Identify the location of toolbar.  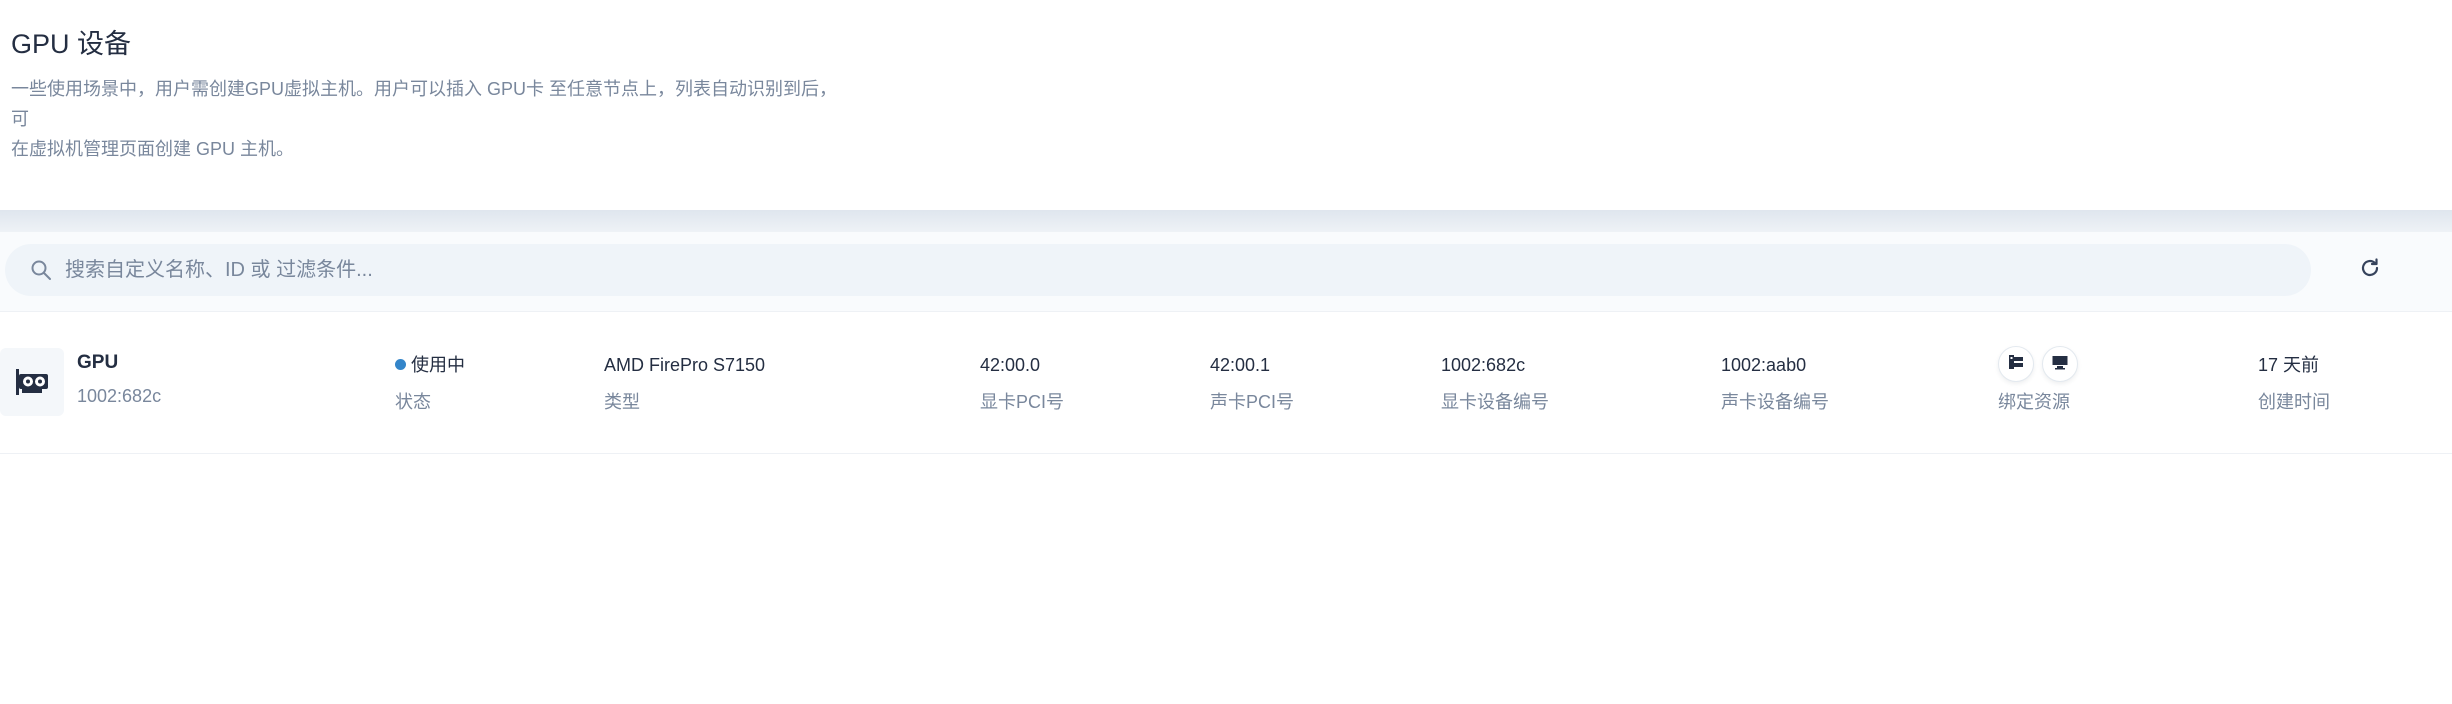
(1226, 272).